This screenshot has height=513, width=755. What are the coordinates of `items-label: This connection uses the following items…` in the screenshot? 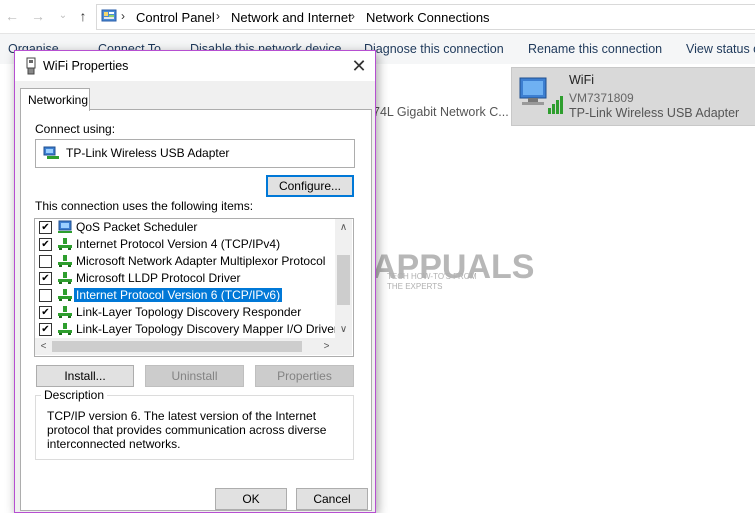 It's located at (144, 206).